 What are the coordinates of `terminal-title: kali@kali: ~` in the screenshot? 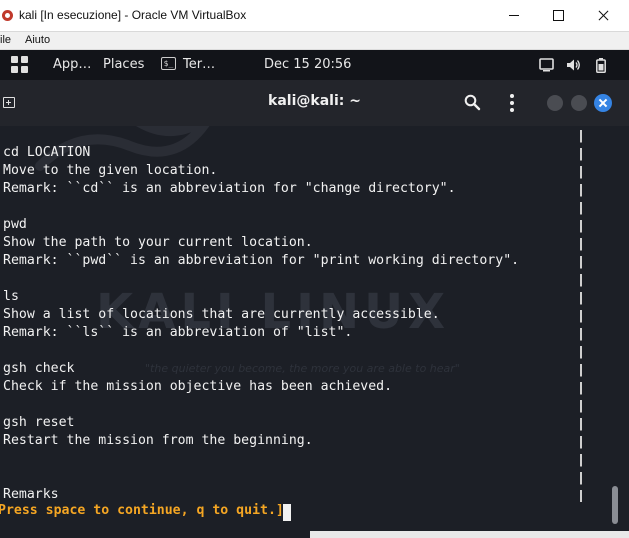 It's located at (314, 101).